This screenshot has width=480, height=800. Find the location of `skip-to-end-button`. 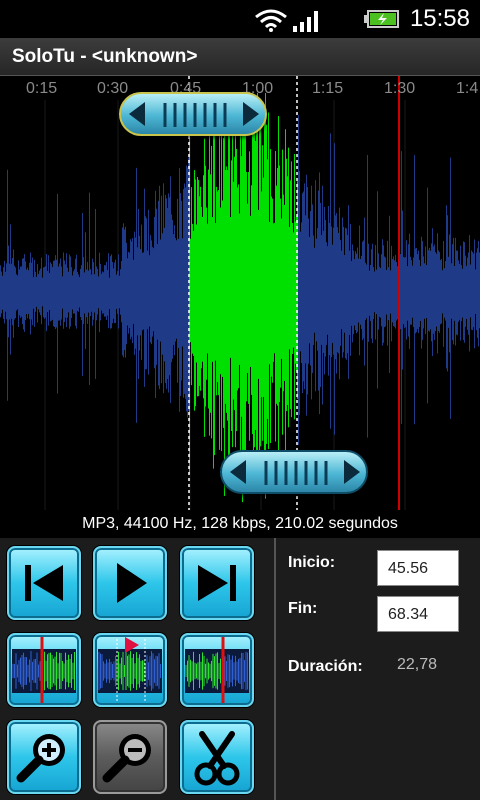

skip-to-end-button is located at coordinates (217, 583).